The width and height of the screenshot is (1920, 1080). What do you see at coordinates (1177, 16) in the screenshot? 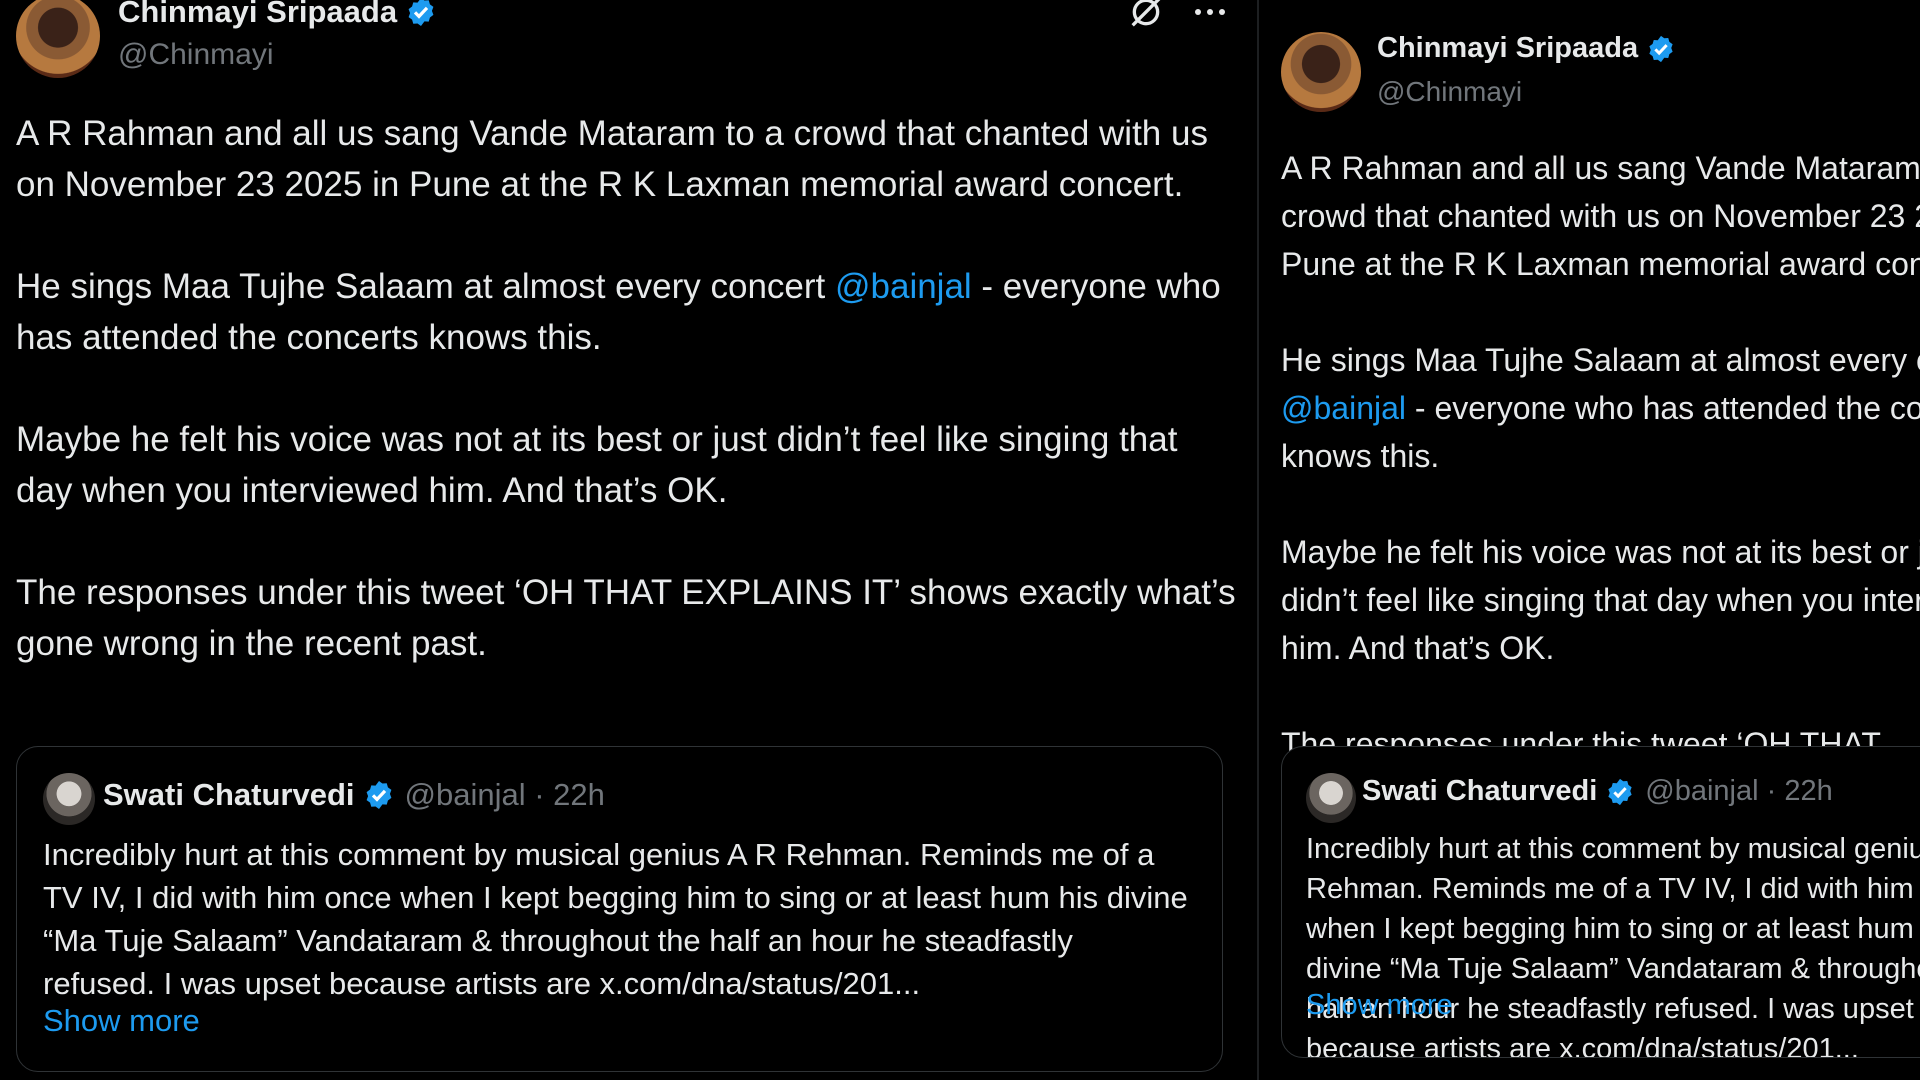
I see `tweet-actions-top` at bounding box center [1177, 16].